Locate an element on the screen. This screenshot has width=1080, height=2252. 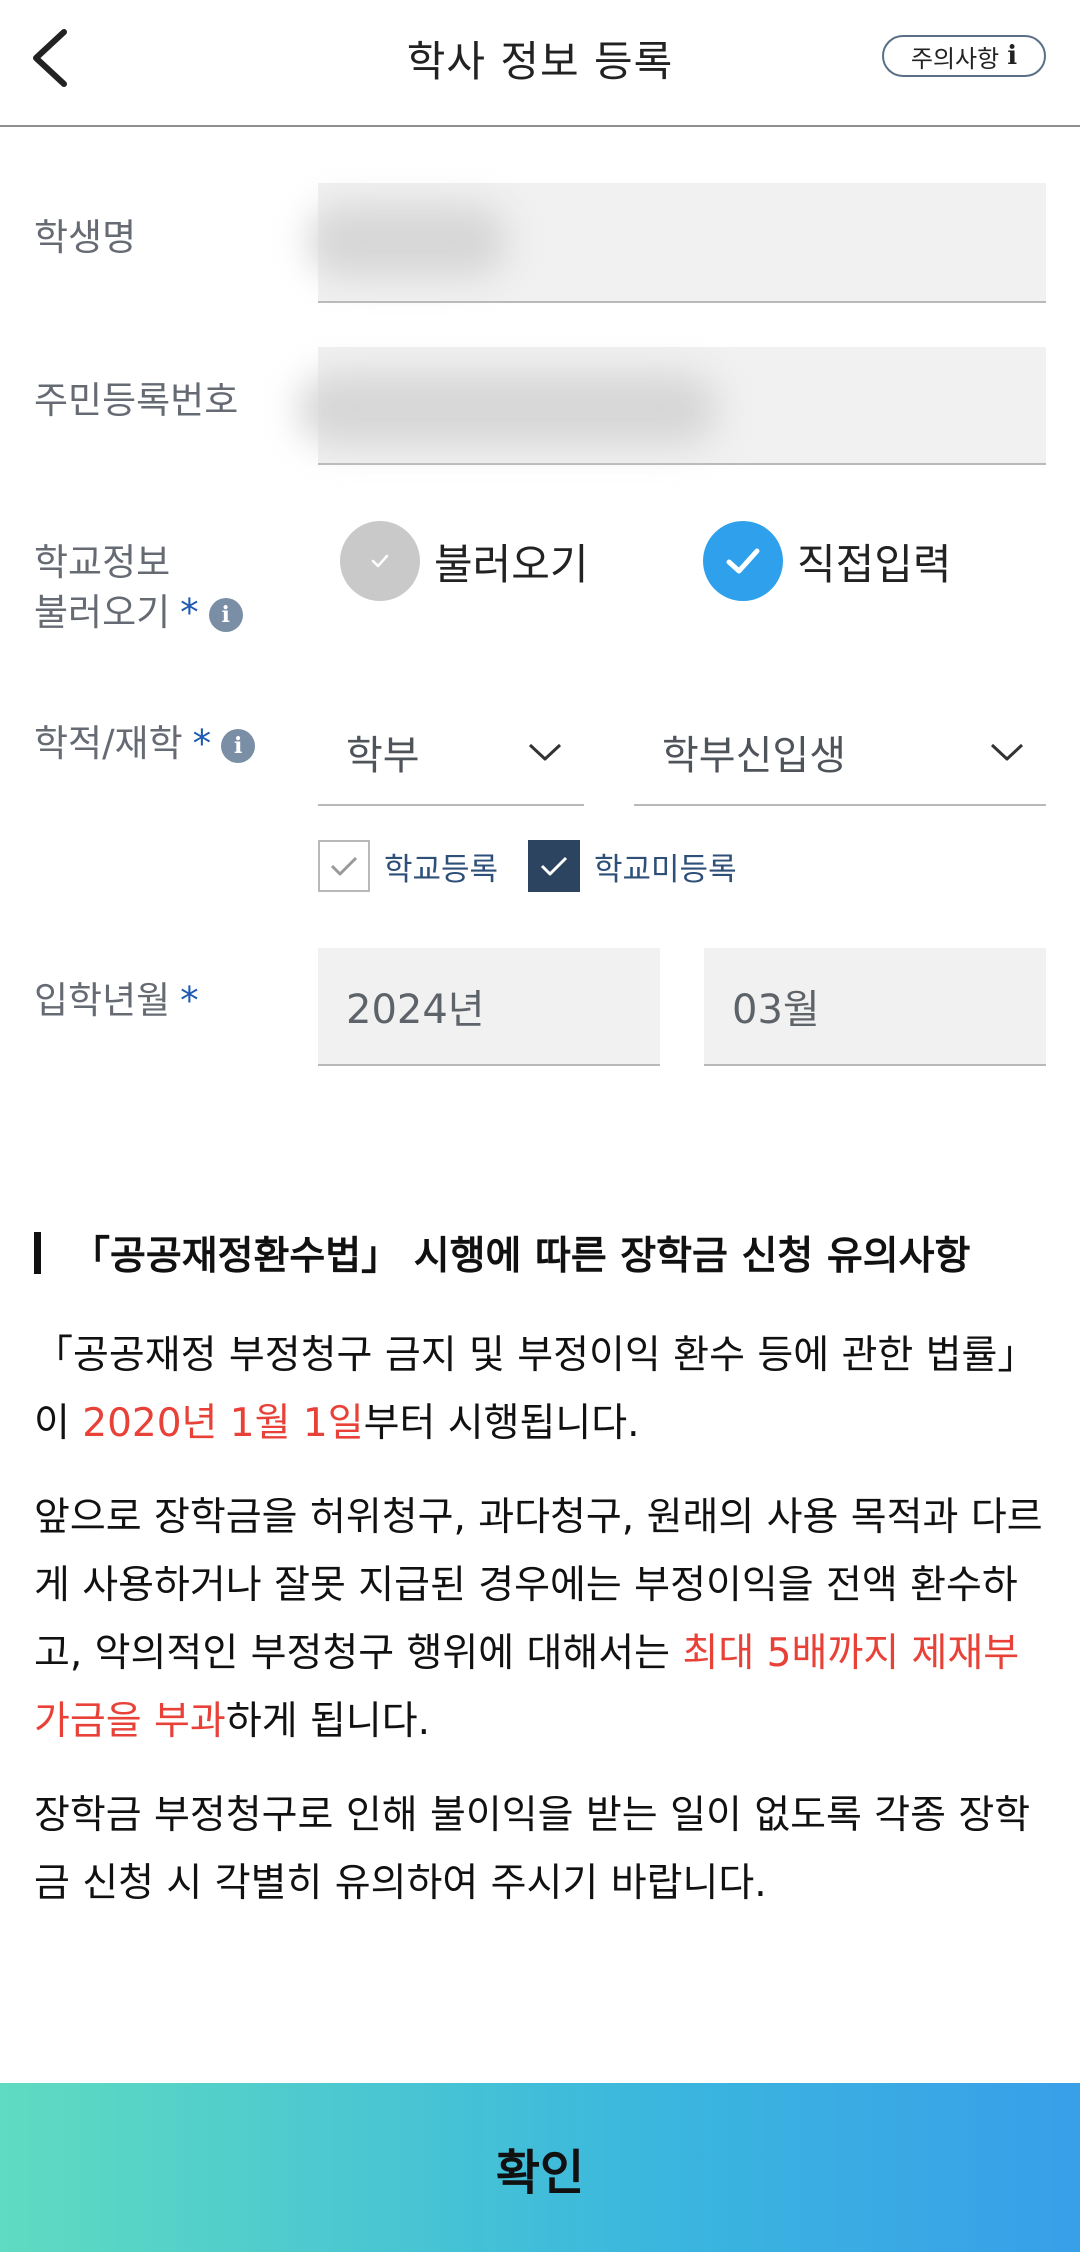
admission-year-field: 2024년 is located at coordinates (489, 1007).